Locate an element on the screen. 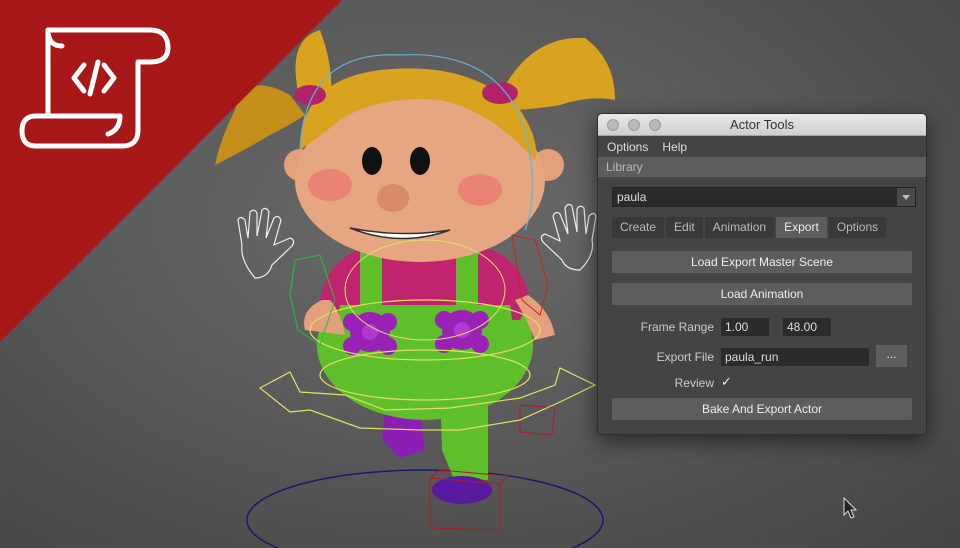  library-section-header: Library is located at coordinates (762, 167).